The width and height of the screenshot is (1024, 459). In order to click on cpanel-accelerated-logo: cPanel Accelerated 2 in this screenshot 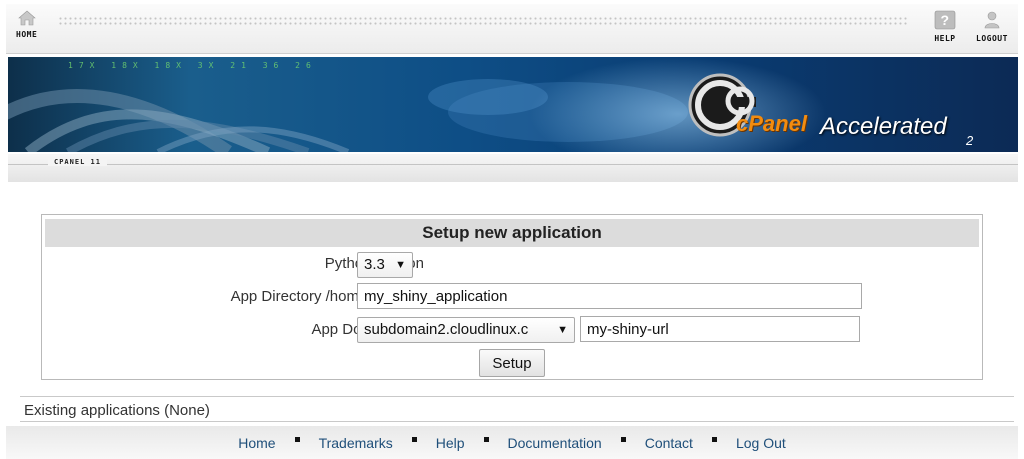, I will do `click(838, 107)`.